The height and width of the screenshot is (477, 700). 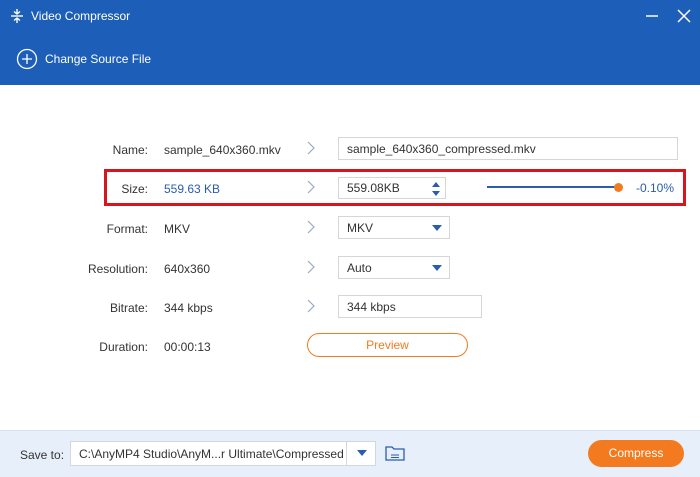 What do you see at coordinates (436, 189) in the screenshot?
I see `stepper-arrows-icon` at bounding box center [436, 189].